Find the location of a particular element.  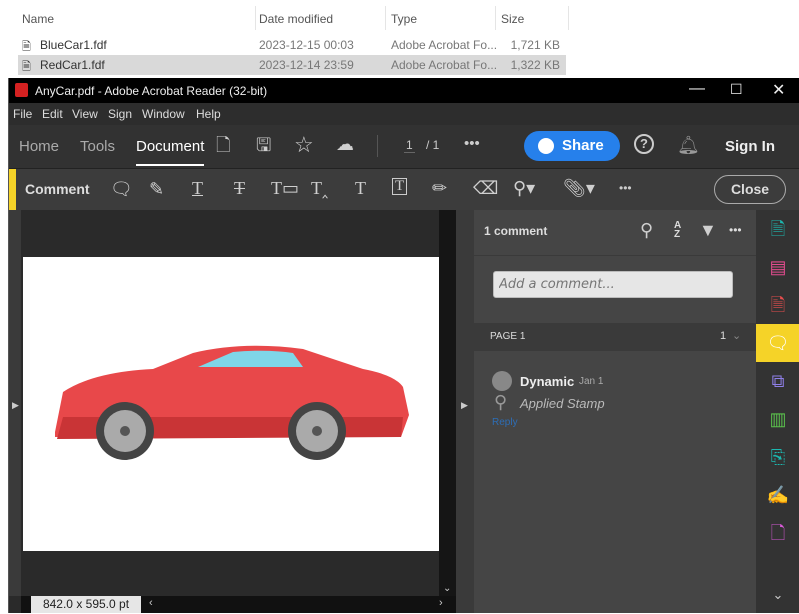

search-icon: ⚲ is located at coordinates (646, 230).